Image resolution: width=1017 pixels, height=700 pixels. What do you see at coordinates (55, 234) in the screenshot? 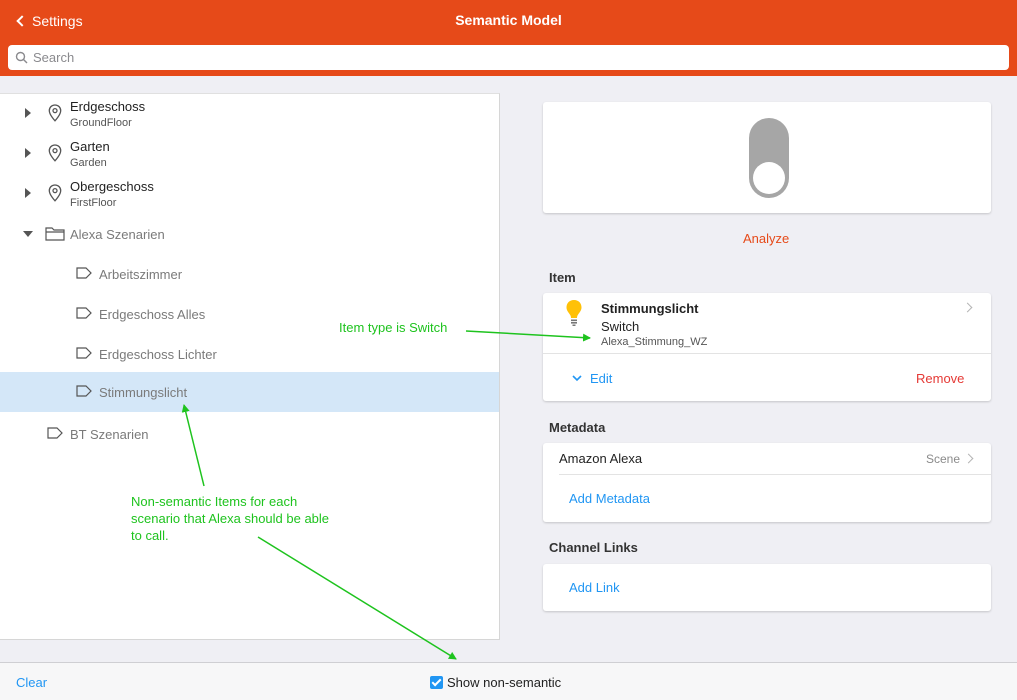
I see `folder-icon` at bounding box center [55, 234].